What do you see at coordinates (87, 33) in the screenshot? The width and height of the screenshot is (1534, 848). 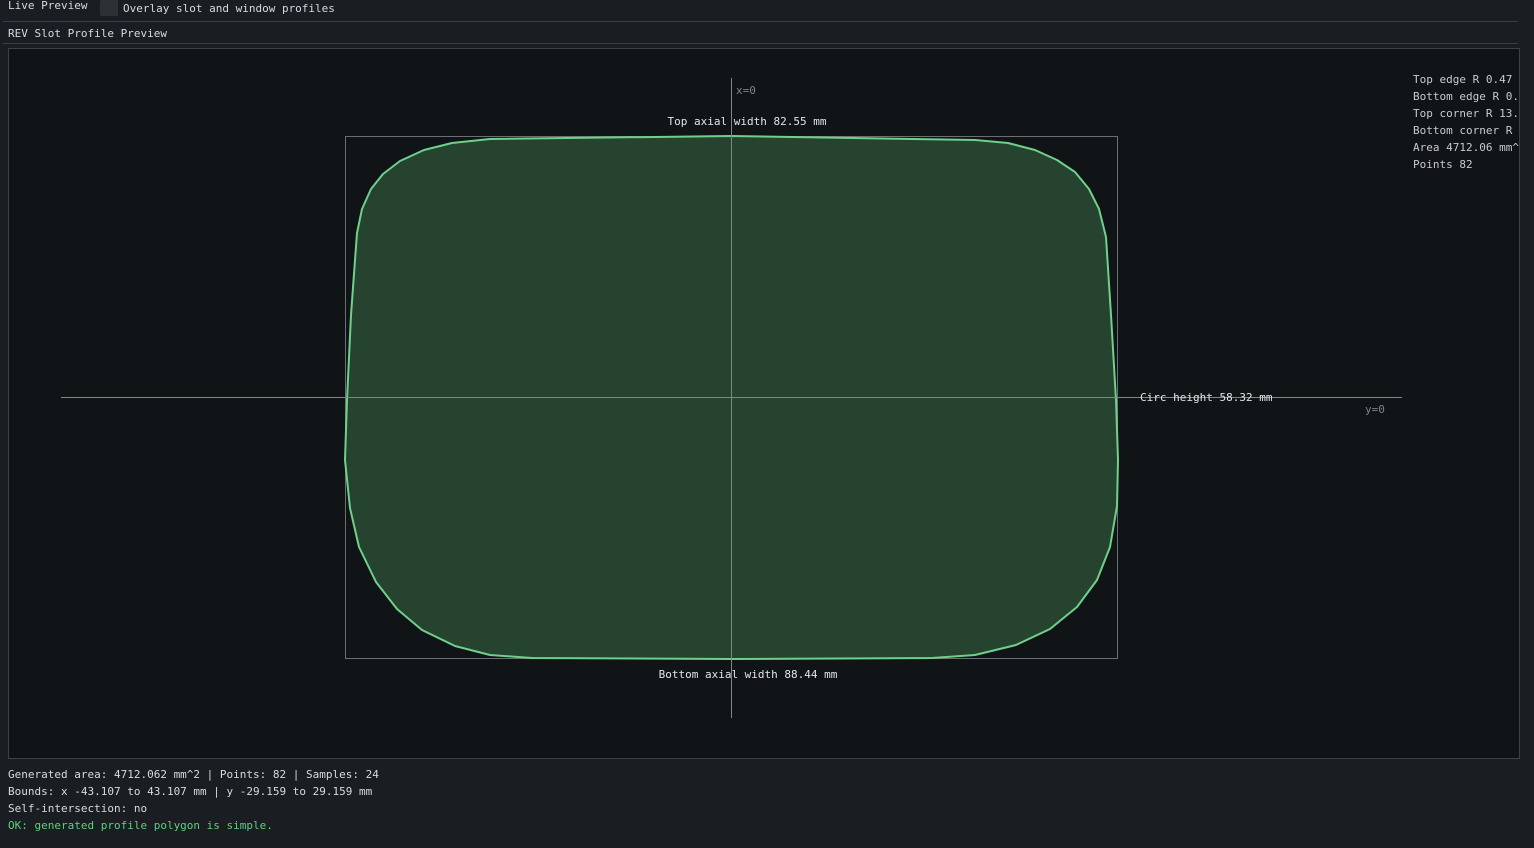 I see `section-title: REV Slot Profile Preview` at bounding box center [87, 33].